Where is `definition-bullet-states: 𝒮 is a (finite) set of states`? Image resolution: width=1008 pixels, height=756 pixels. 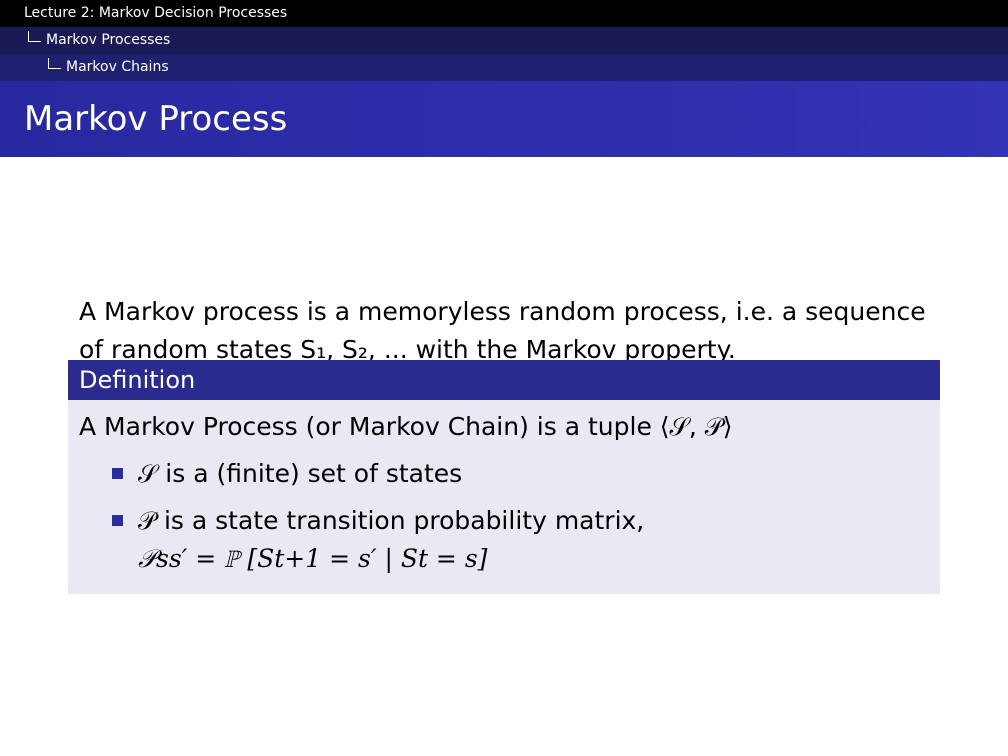 definition-bullet-states: 𝒮 is a (finite) set of states is located at coordinates (509, 474).